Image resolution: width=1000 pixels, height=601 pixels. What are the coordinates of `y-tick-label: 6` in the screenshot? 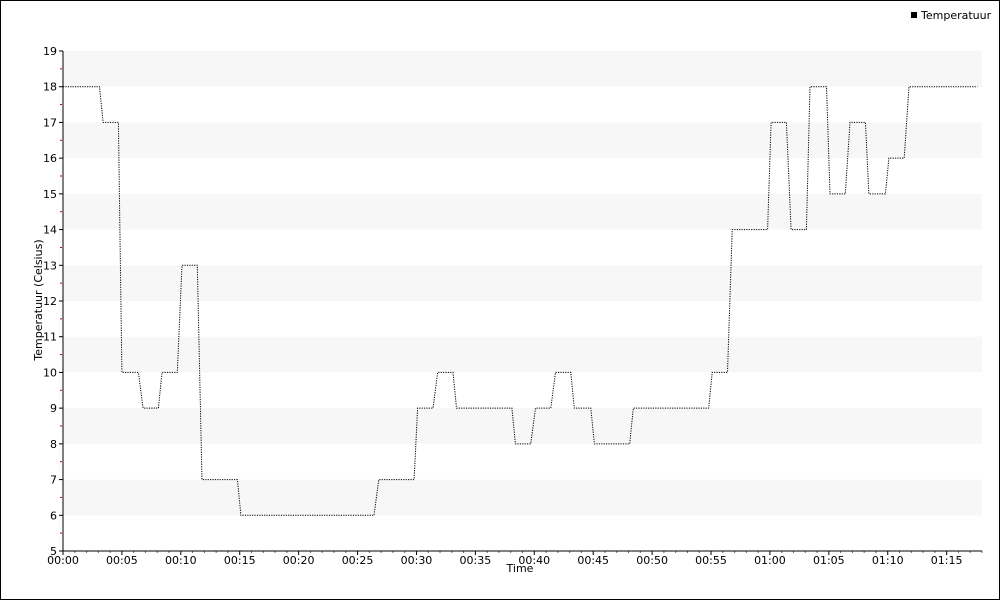 It's located at (53, 515).